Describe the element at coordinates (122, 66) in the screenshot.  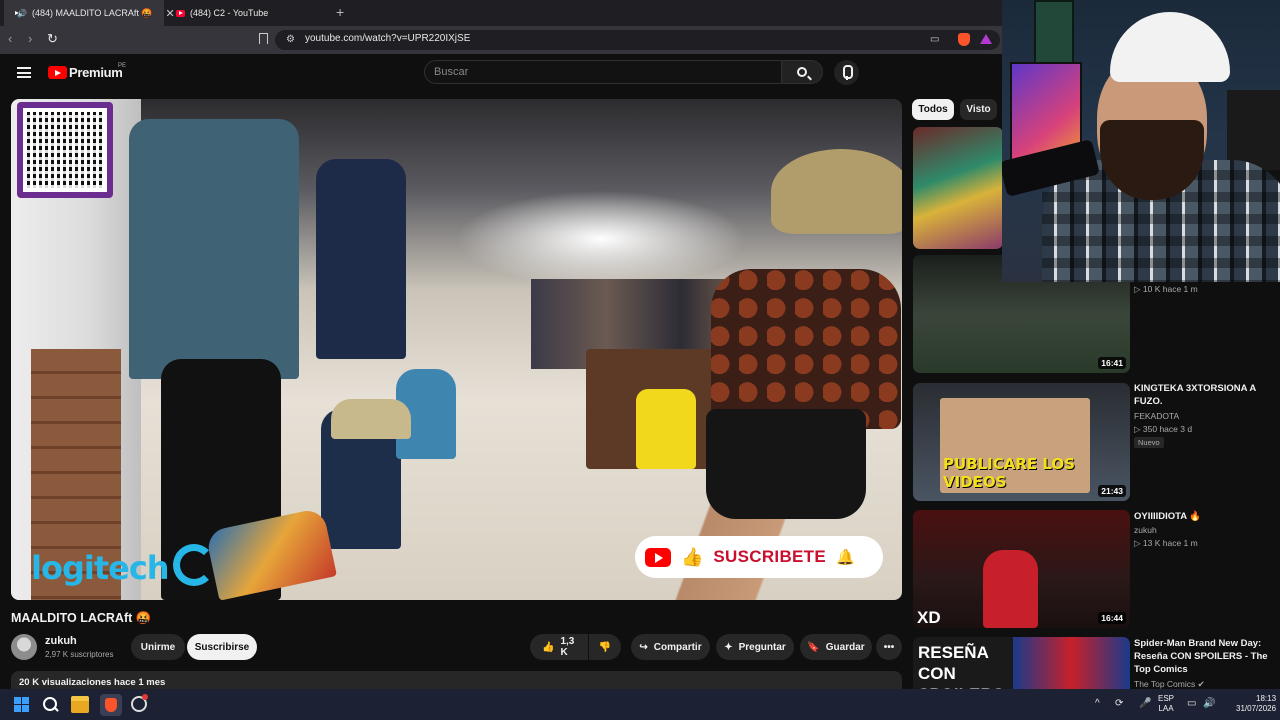
I see `country-code: PE` at that location.